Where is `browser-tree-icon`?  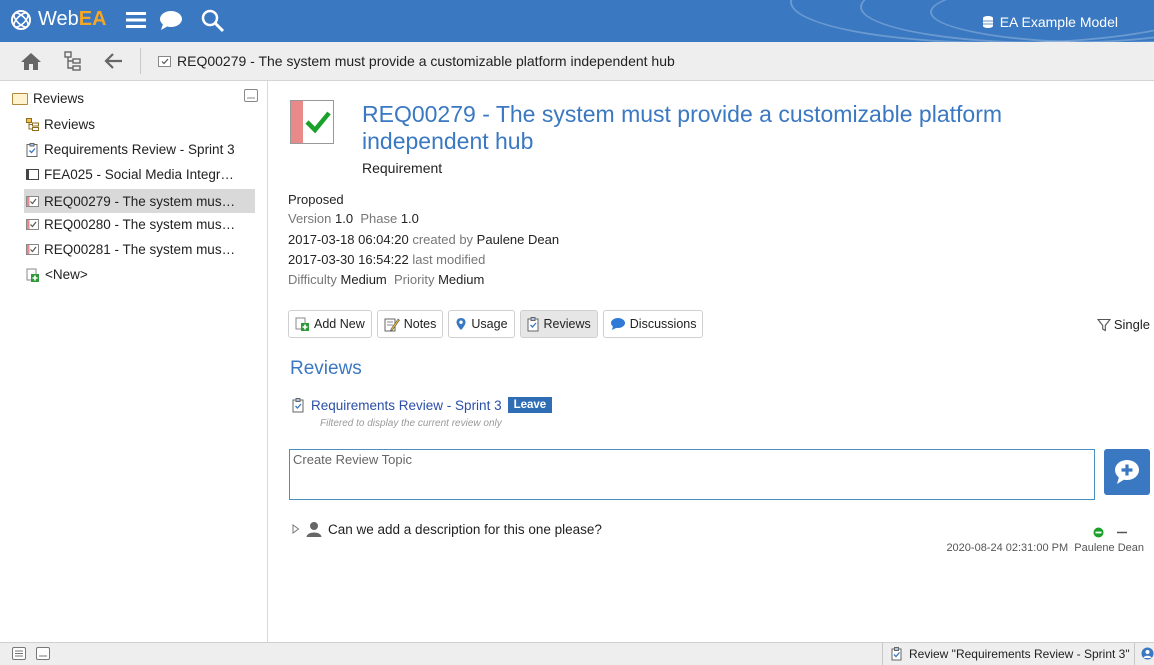
browser-tree-icon is located at coordinates (73, 61).